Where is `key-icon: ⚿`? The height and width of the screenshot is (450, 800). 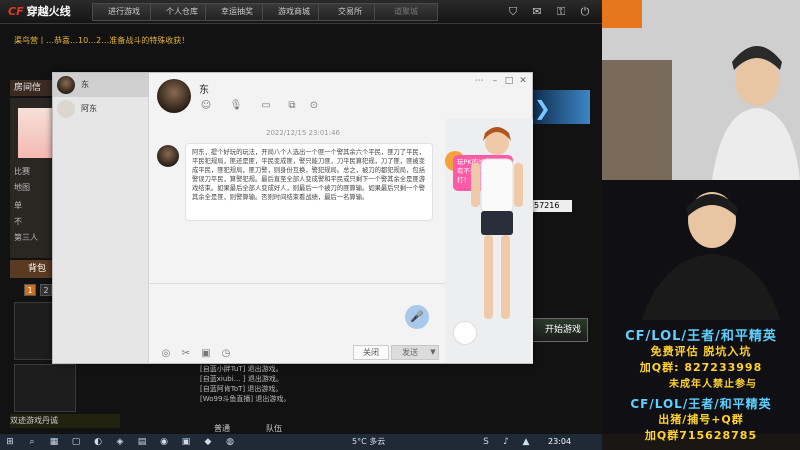 key-icon: ⚿ is located at coordinates (561, 12).